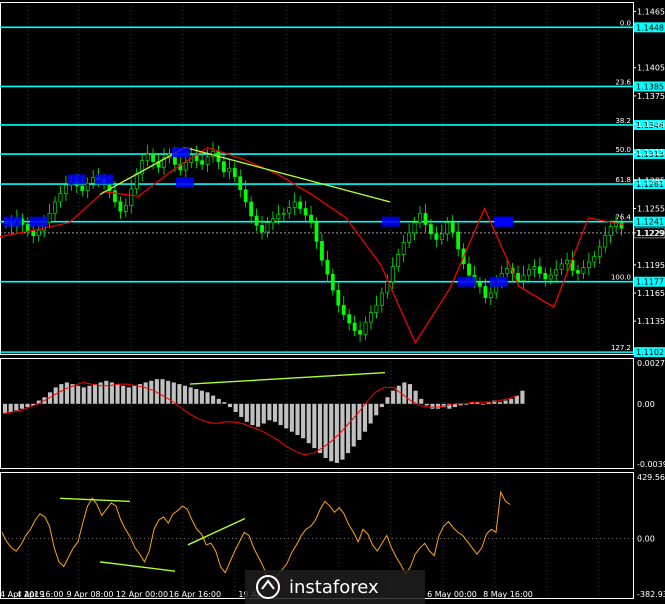 This screenshot has width=665, height=604. Describe the element at coordinates (623, 121) in the screenshot. I see `fib-level-label: 38.2` at that location.